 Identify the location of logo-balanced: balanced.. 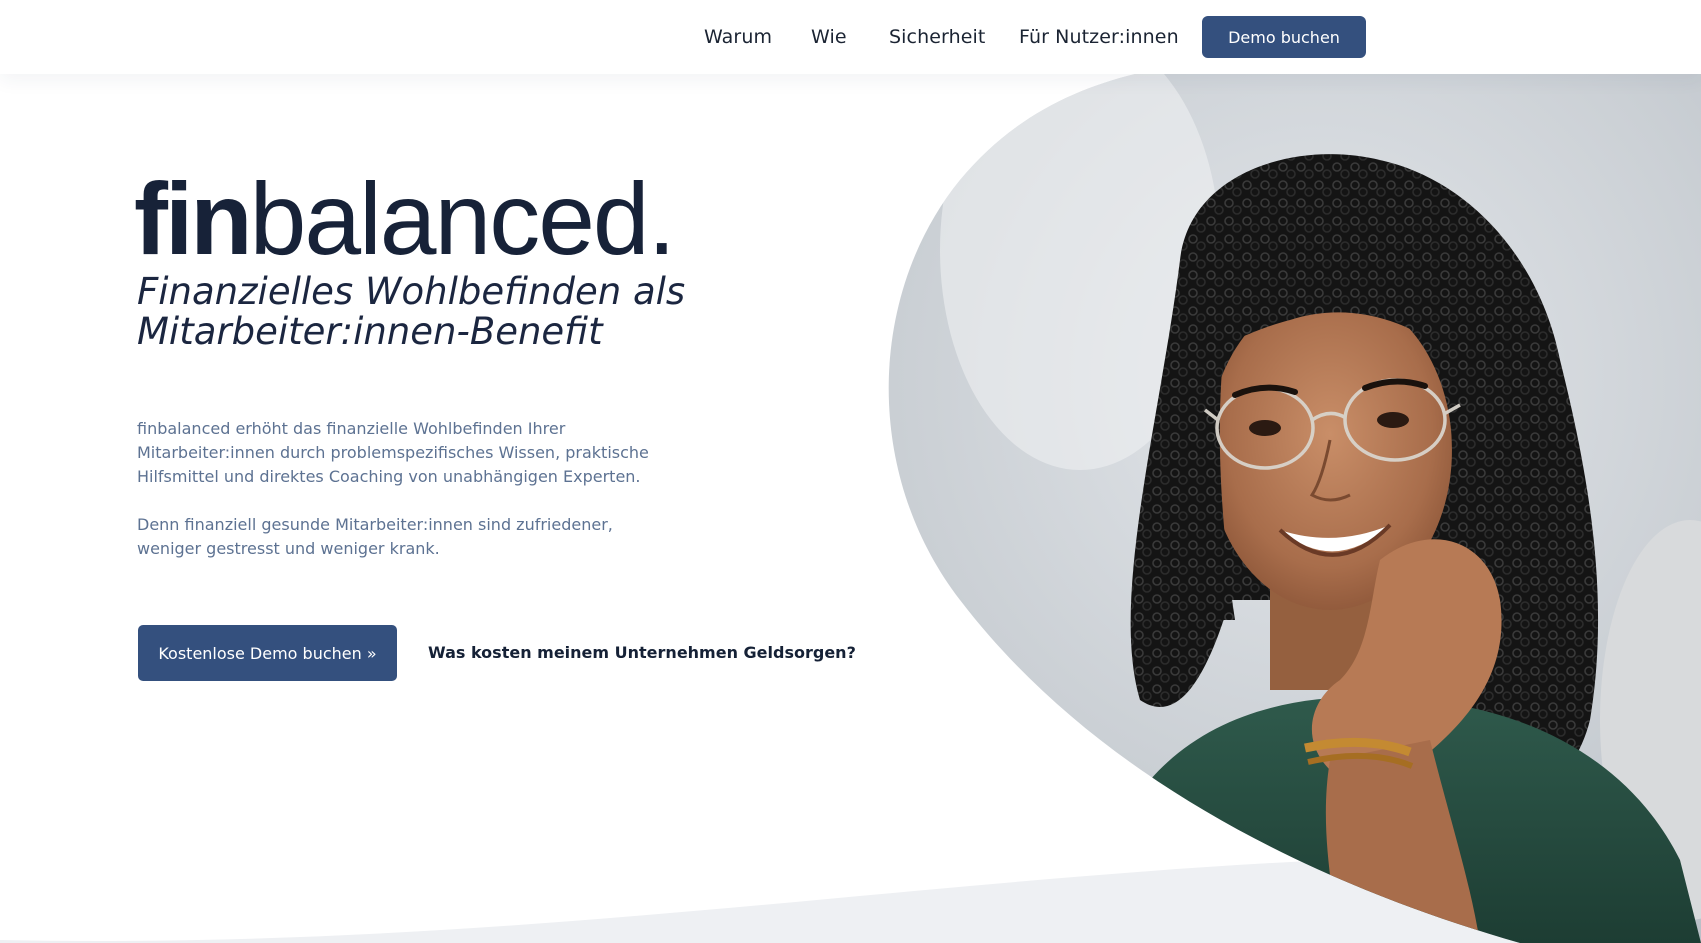
(462, 219).